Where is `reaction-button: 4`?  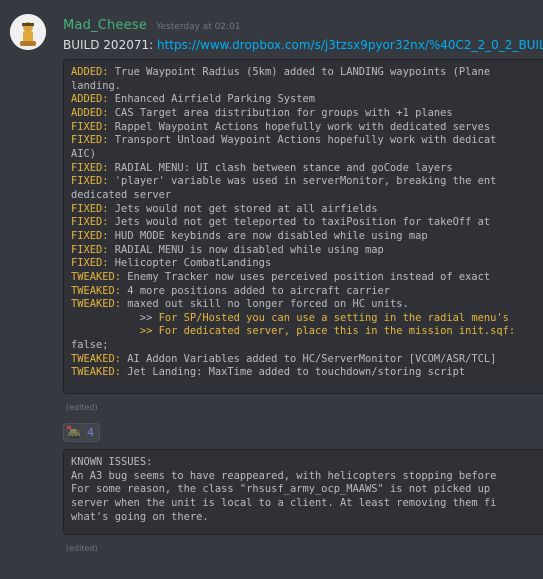
reaction-button: 4 is located at coordinates (81, 432).